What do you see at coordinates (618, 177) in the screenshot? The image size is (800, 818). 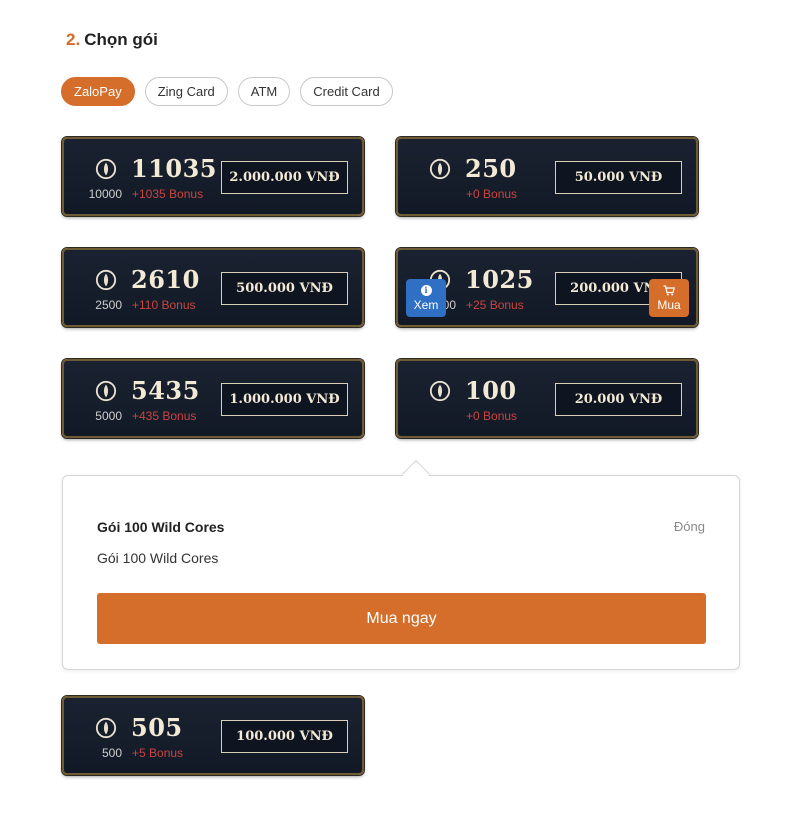 I see `package-price: 50.000 VNĐ` at bounding box center [618, 177].